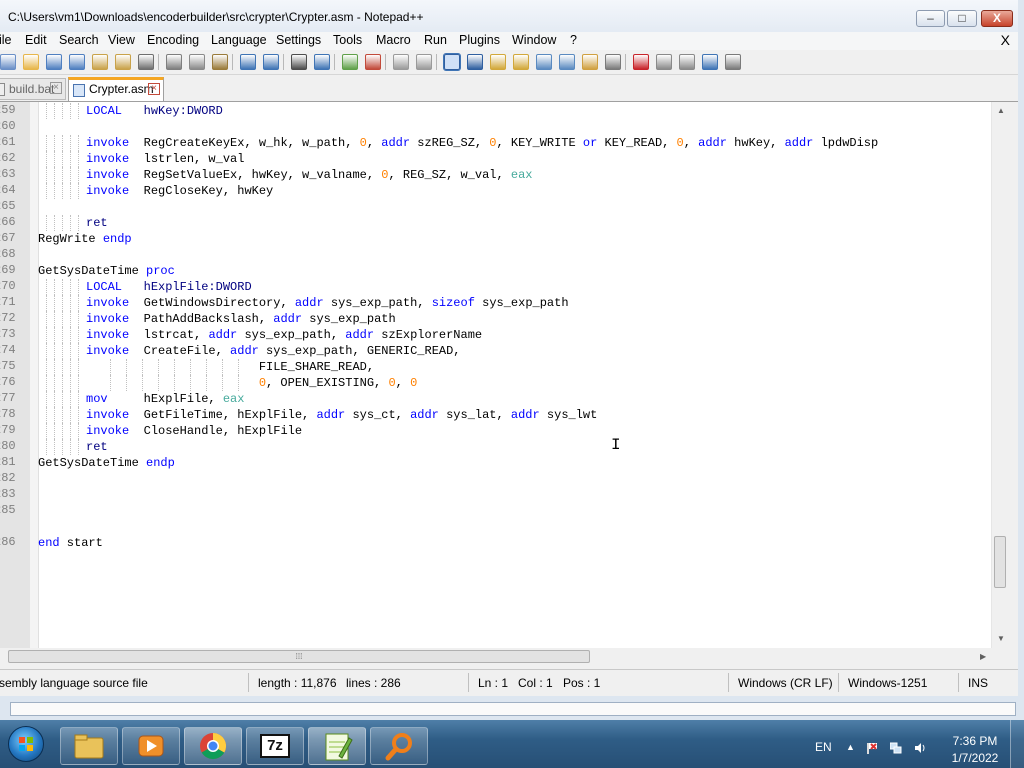 This screenshot has height=768, width=1024. What do you see at coordinates (31, 62) in the screenshot?
I see `open-file-icon` at bounding box center [31, 62].